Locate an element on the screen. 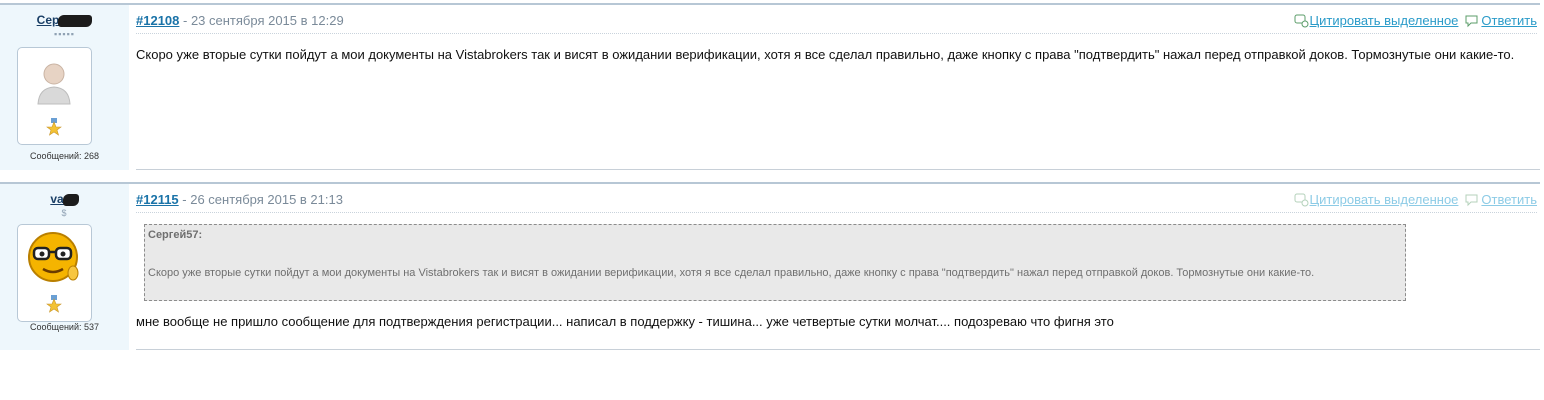 The height and width of the screenshot is (400, 1544). post-date: - 23 сентября 2015 в 12:29 is located at coordinates (261, 20).